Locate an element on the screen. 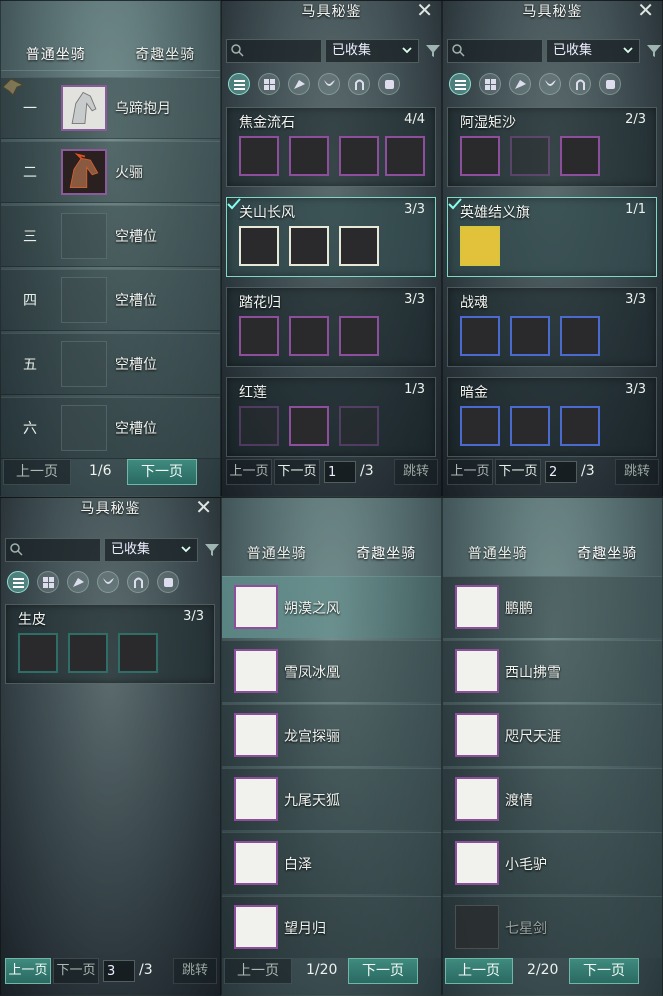 The height and width of the screenshot is (996, 663). set-card: 战魂 3/3 is located at coordinates (552, 327).